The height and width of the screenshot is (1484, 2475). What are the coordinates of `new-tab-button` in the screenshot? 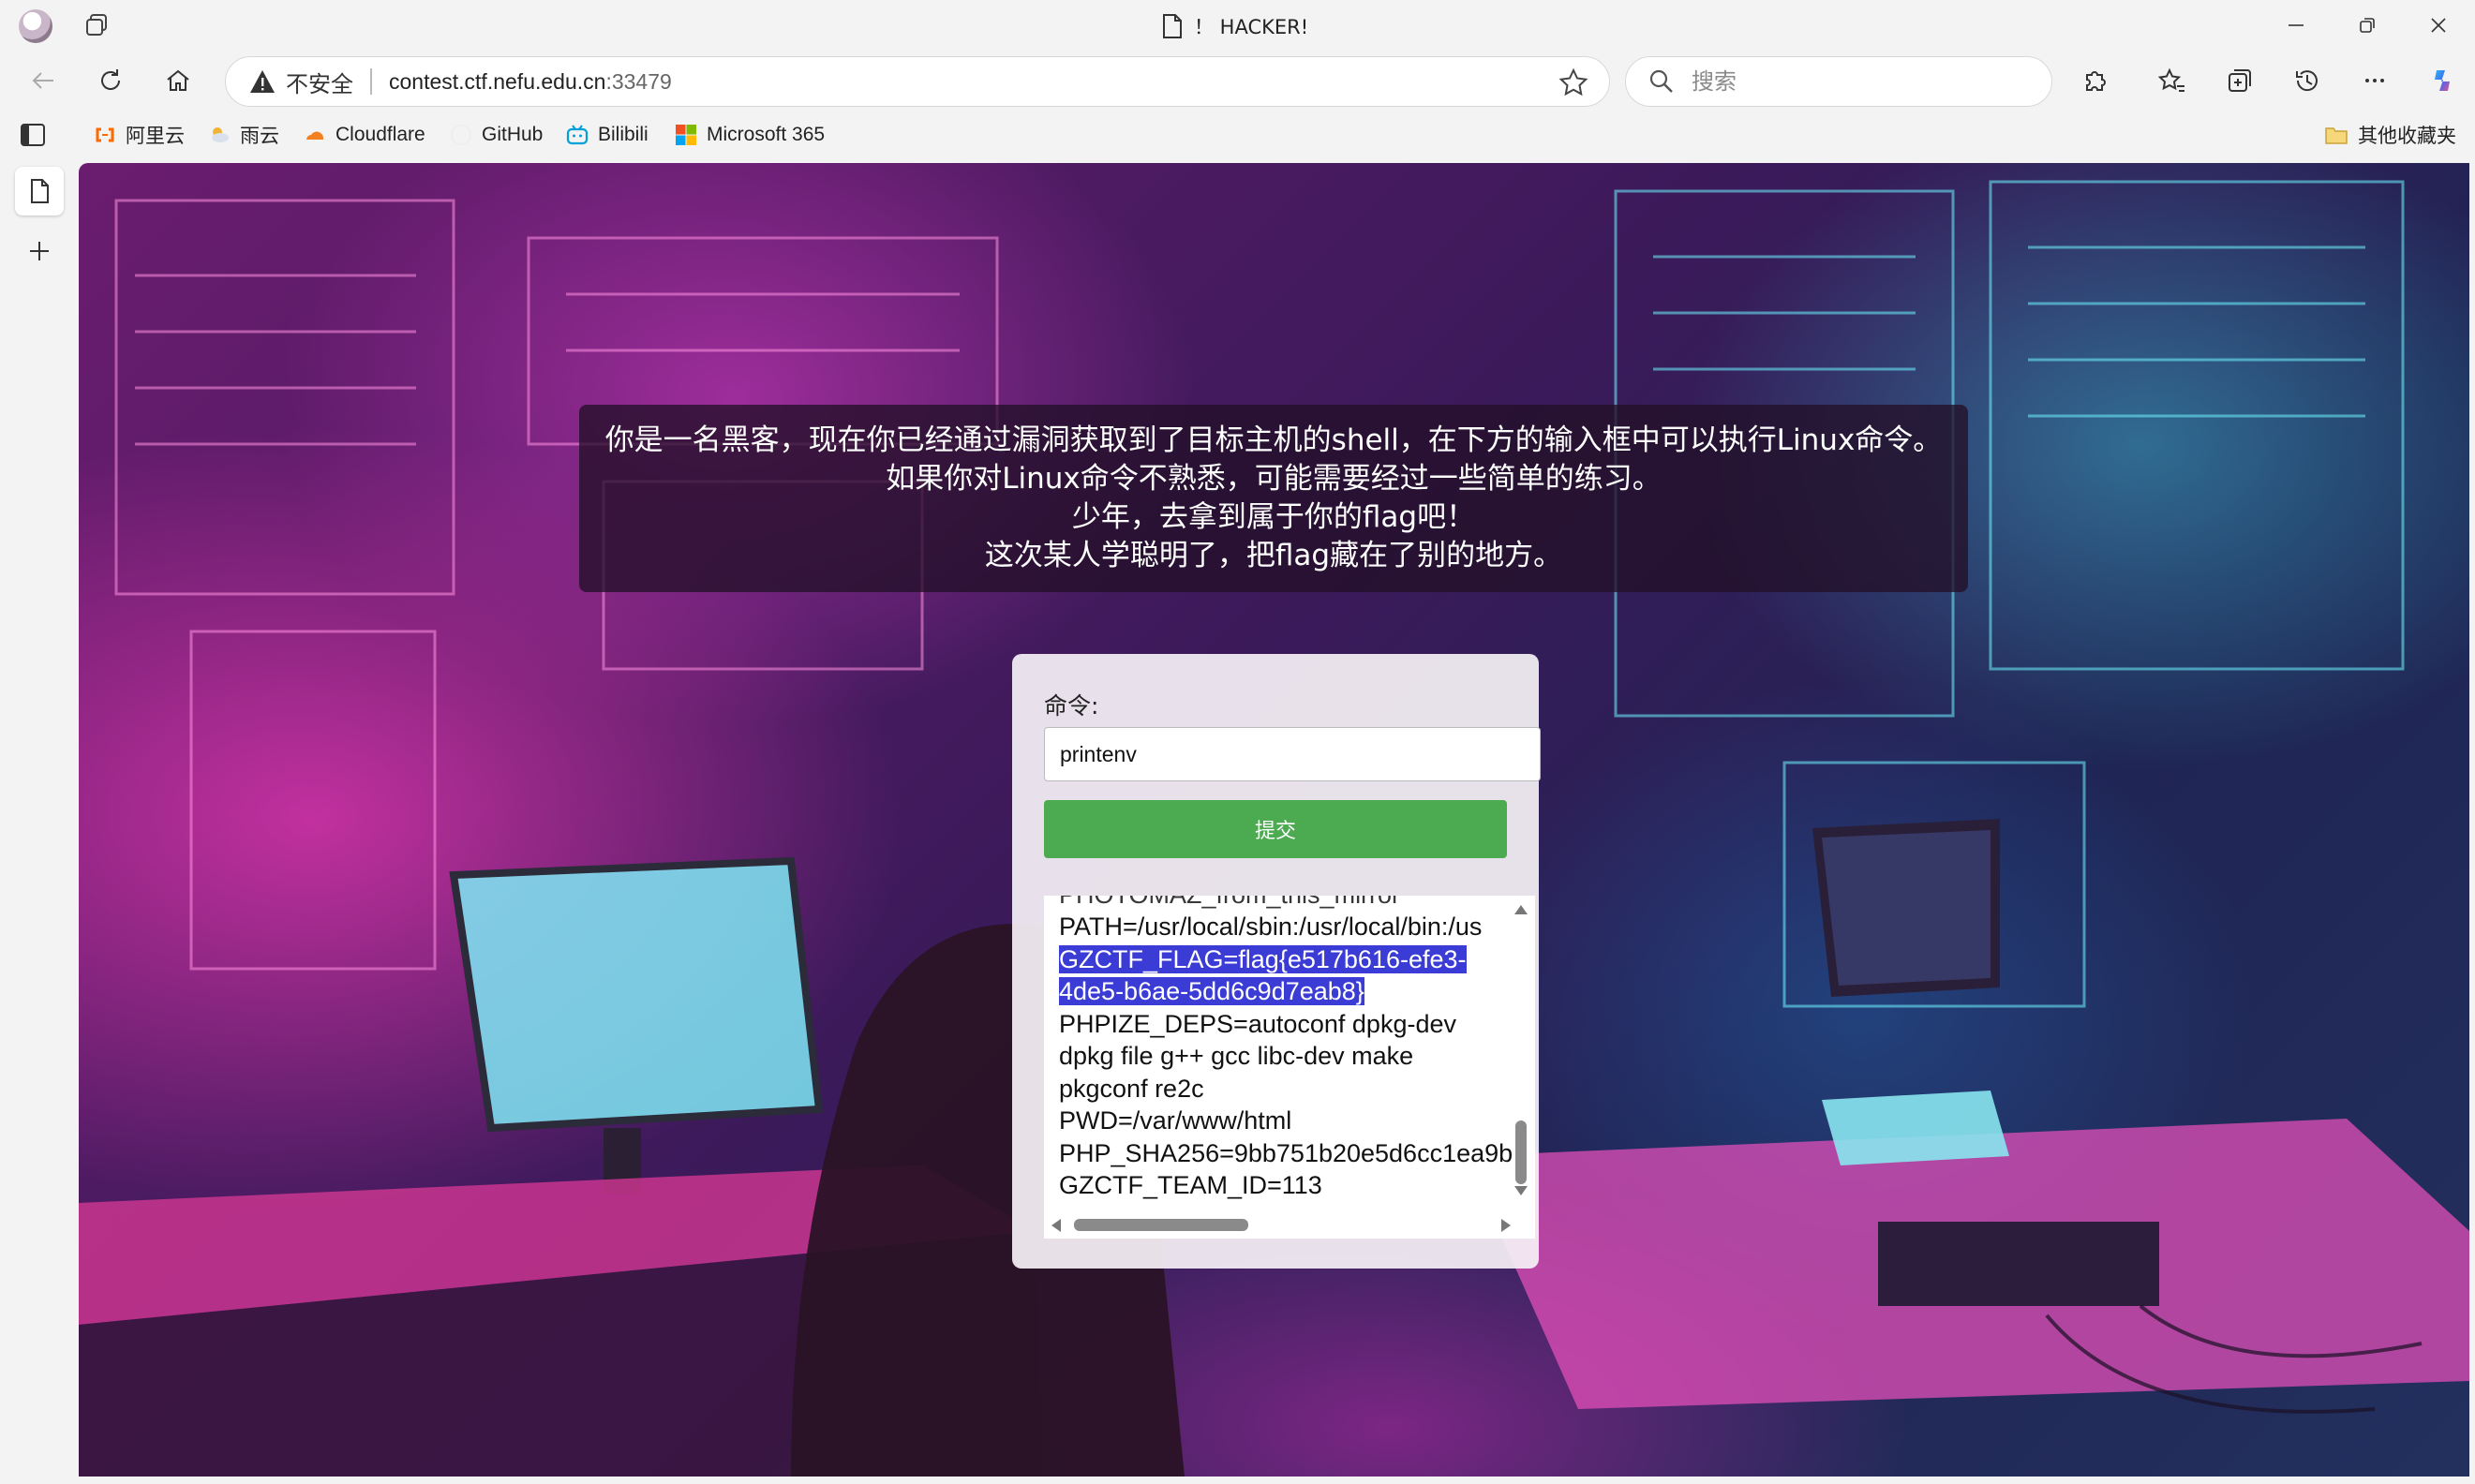 It's located at (39, 251).